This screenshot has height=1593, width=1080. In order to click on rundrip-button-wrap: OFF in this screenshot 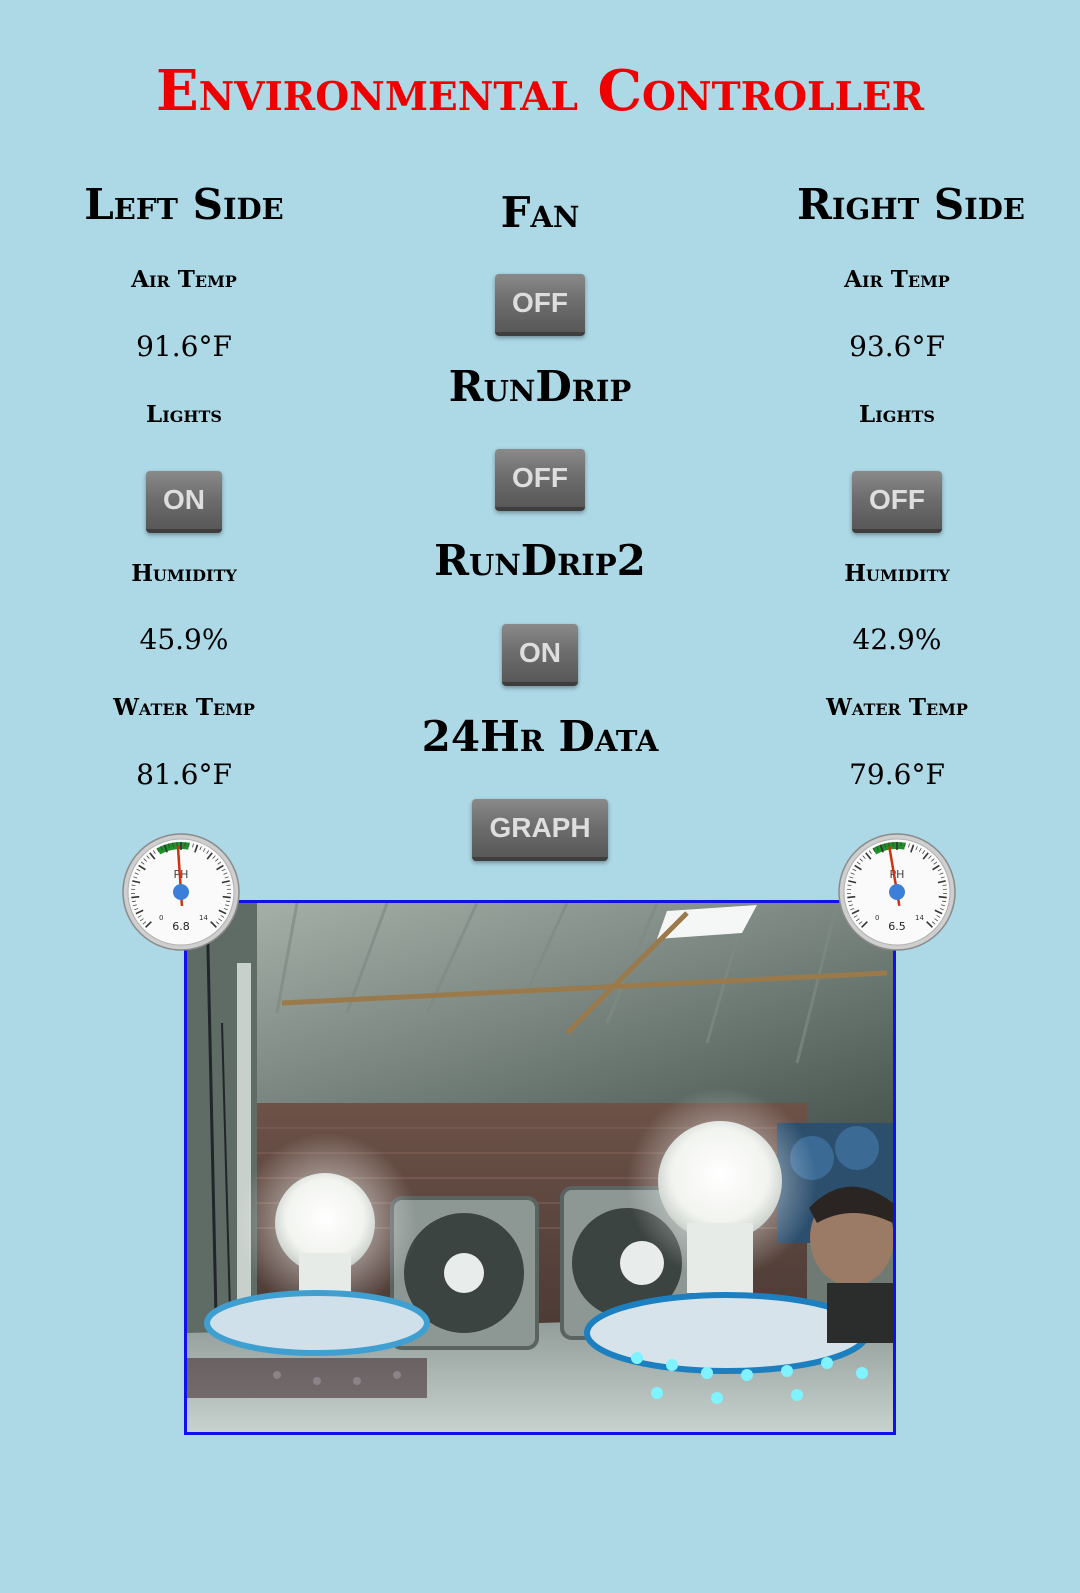, I will do `click(540, 480)`.